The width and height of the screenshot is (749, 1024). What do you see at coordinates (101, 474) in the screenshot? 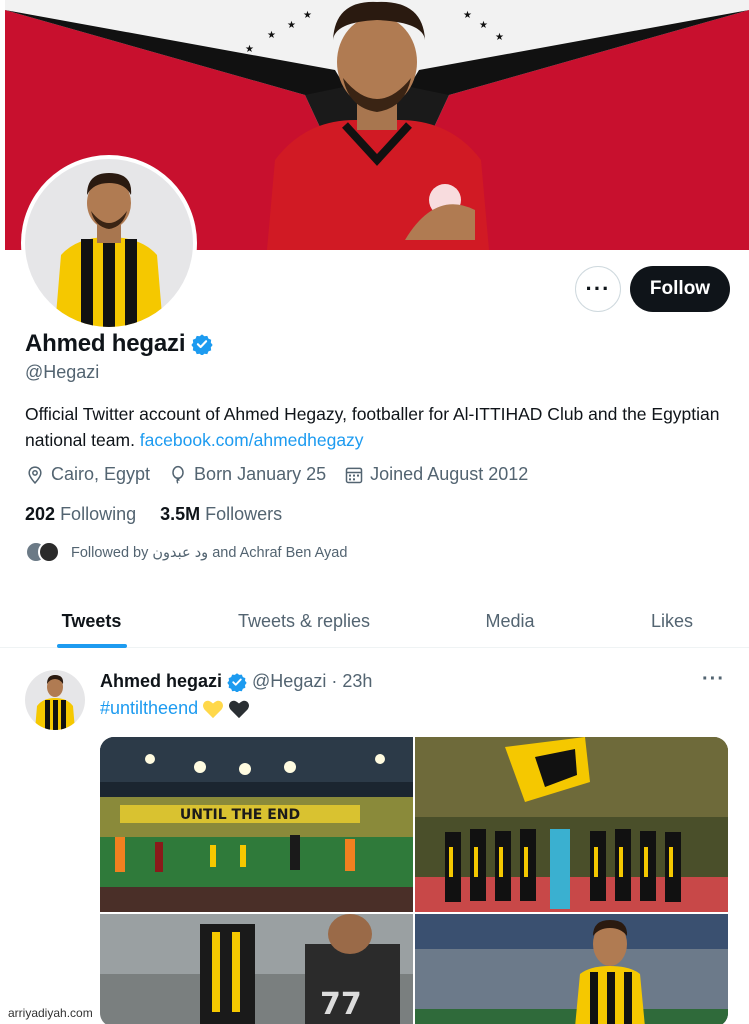
I see `location-text: Cairo, Egypt` at bounding box center [101, 474].